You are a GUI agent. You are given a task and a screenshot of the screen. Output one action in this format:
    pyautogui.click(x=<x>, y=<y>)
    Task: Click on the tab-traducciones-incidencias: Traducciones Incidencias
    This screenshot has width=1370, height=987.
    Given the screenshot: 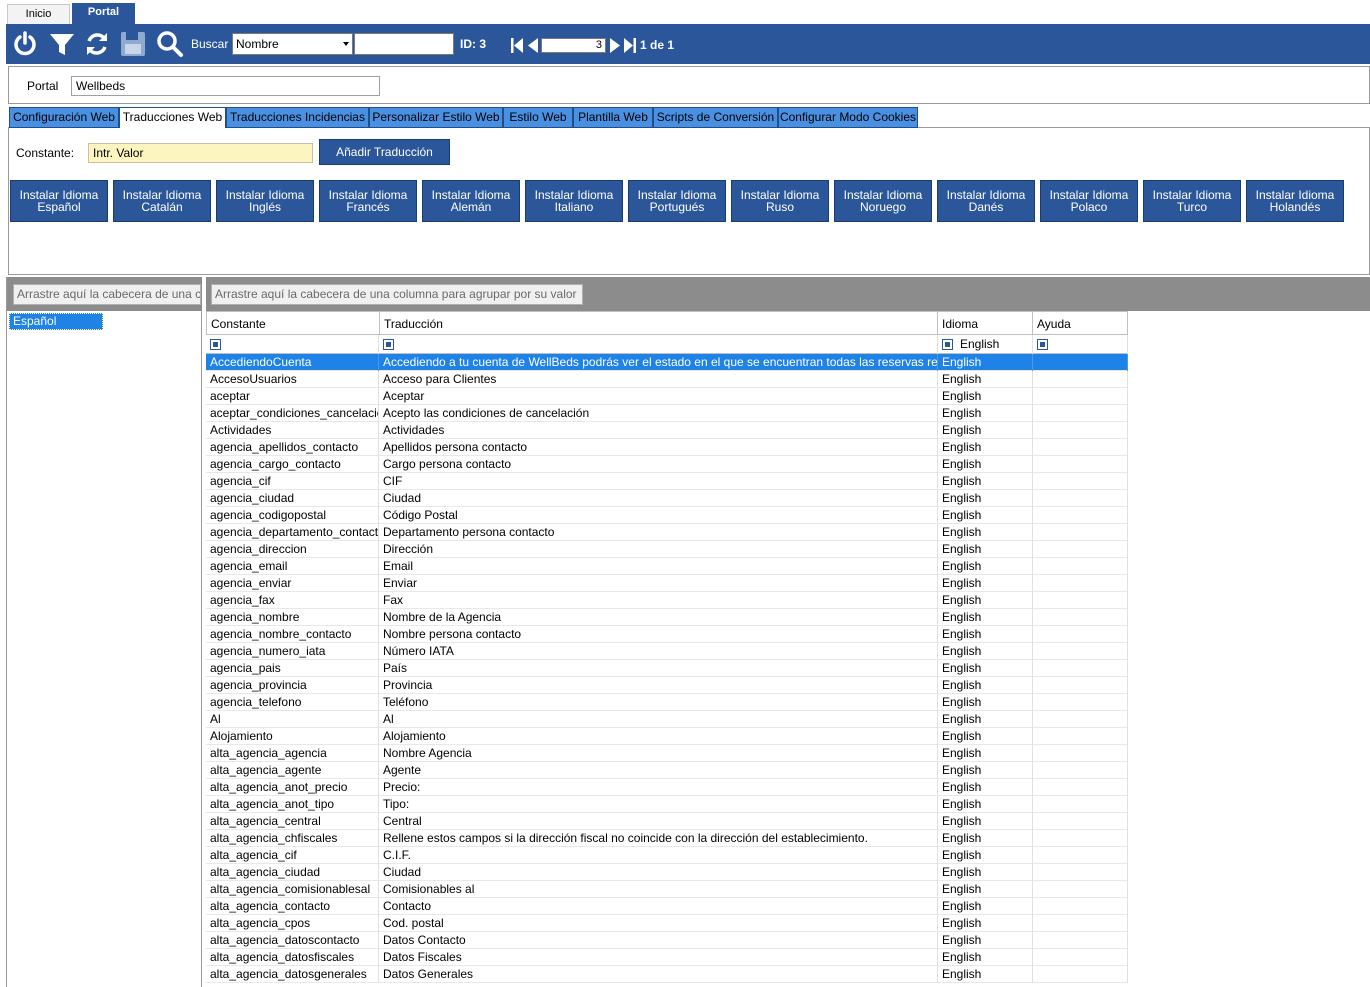 What is the action you would take?
    pyautogui.click(x=297, y=117)
    